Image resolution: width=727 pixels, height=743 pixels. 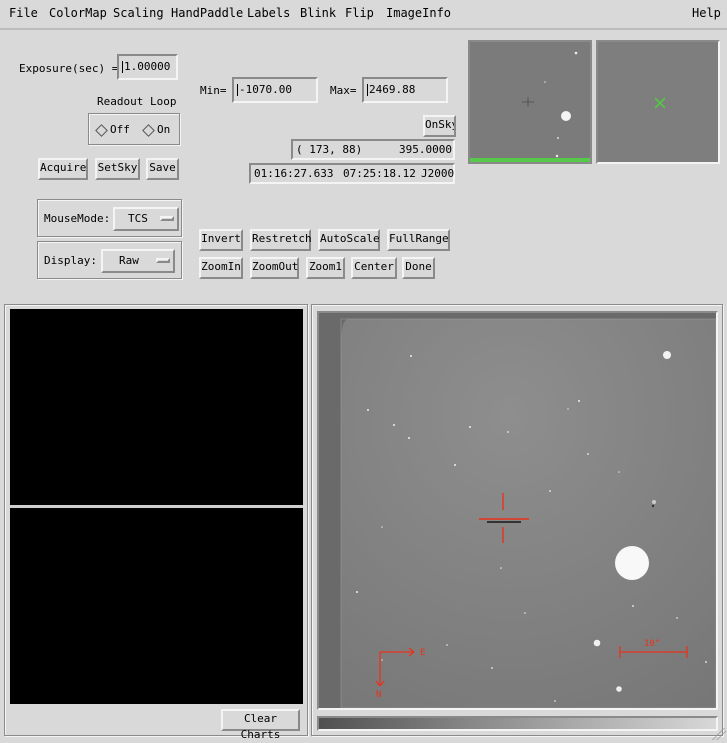 I want to click on scale-bar-label: 10", so click(x=652, y=644).